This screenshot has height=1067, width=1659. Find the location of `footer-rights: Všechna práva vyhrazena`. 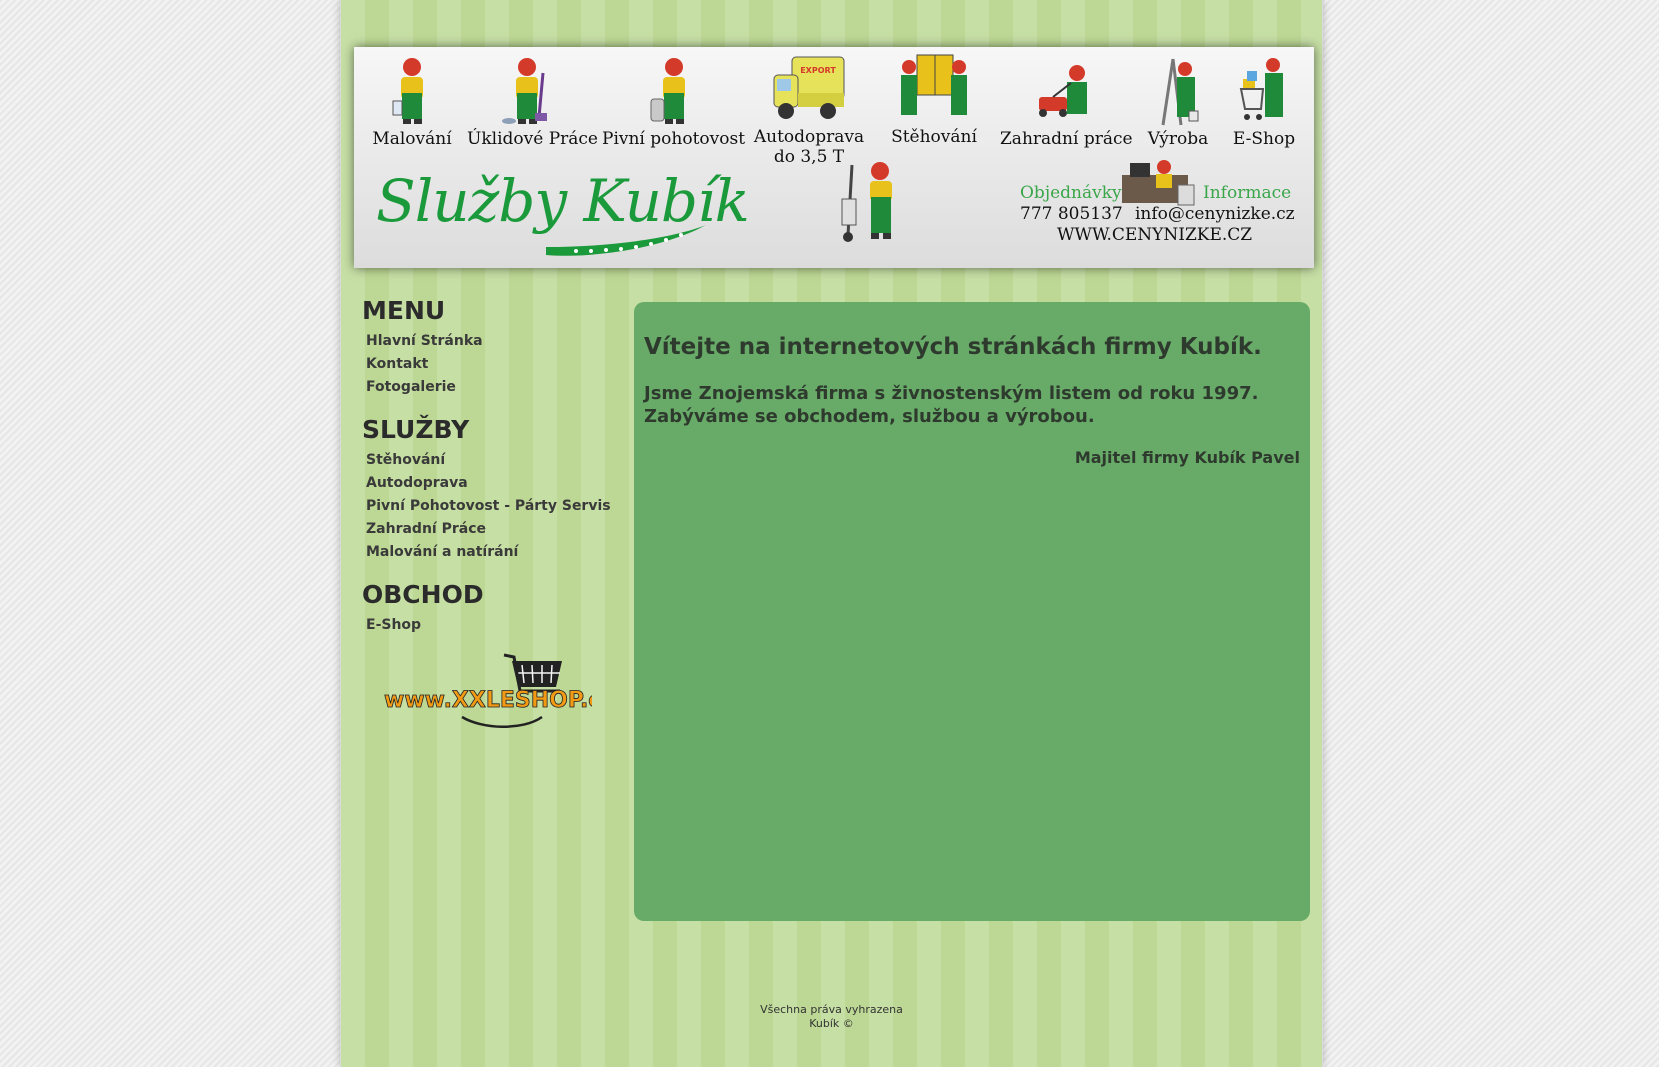

footer-rights: Všechna práva vyhrazena is located at coordinates (831, 1009).